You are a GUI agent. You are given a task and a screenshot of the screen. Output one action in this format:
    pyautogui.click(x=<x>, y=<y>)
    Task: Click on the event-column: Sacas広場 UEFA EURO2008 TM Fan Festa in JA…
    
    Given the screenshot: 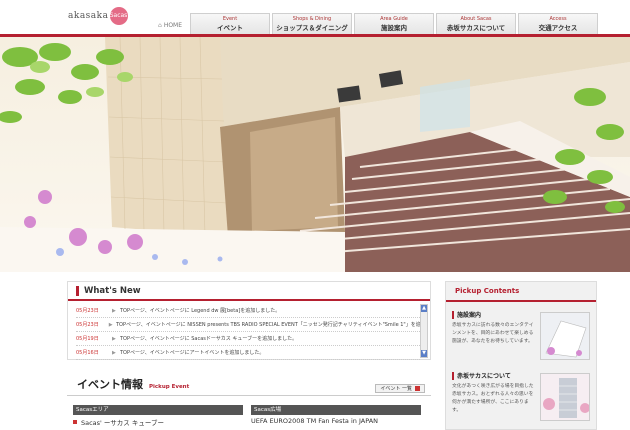 What is the action you would take?
    pyautogui.click(x=336, y=416)
    